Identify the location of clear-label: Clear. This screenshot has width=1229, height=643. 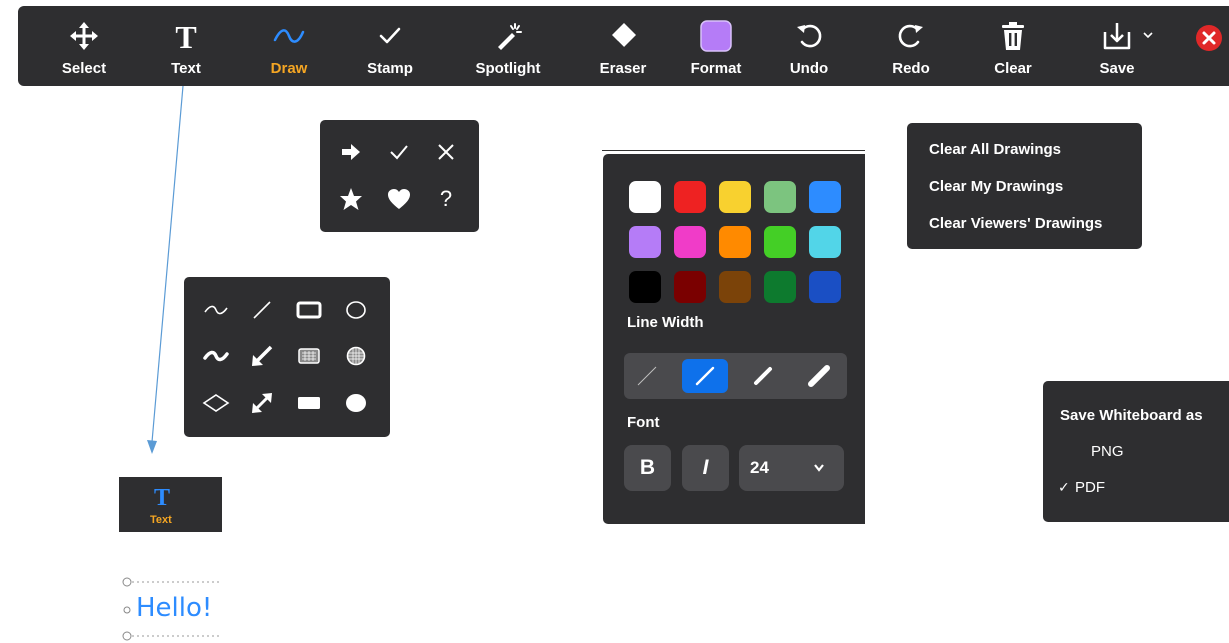
(1013, 68).